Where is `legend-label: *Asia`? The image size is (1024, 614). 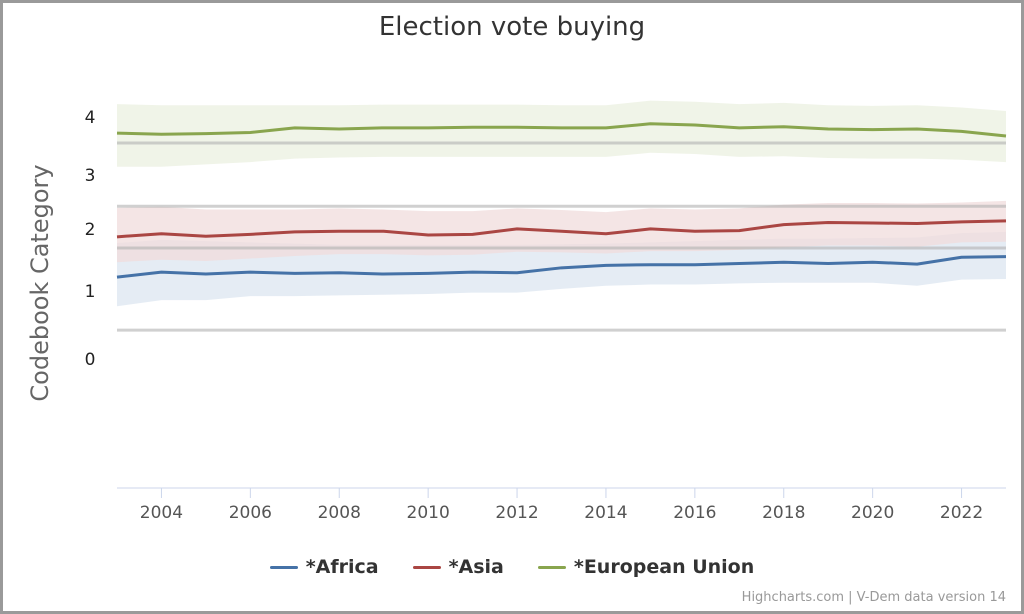
legend-label: *Asia is located at coordinates (476, 567).